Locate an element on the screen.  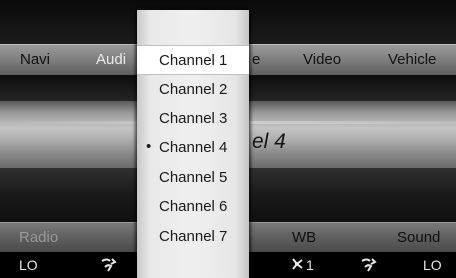
channel-label: Channel 4 is located at coordinates (193, 147).